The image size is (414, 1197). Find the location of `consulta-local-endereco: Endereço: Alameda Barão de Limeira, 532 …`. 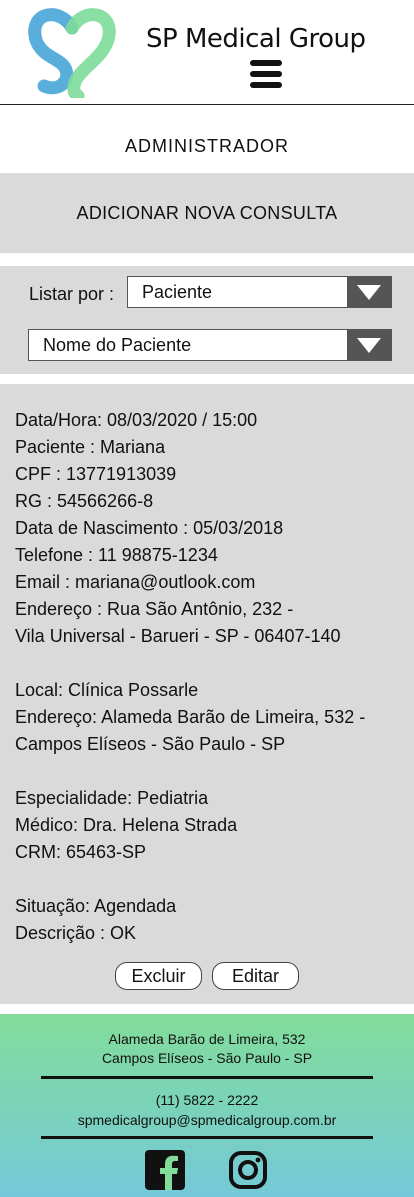

consulta-local-endereco: Endereço: Alameda Barão de Limeira, 532 … is located at coordinates (190, 717).